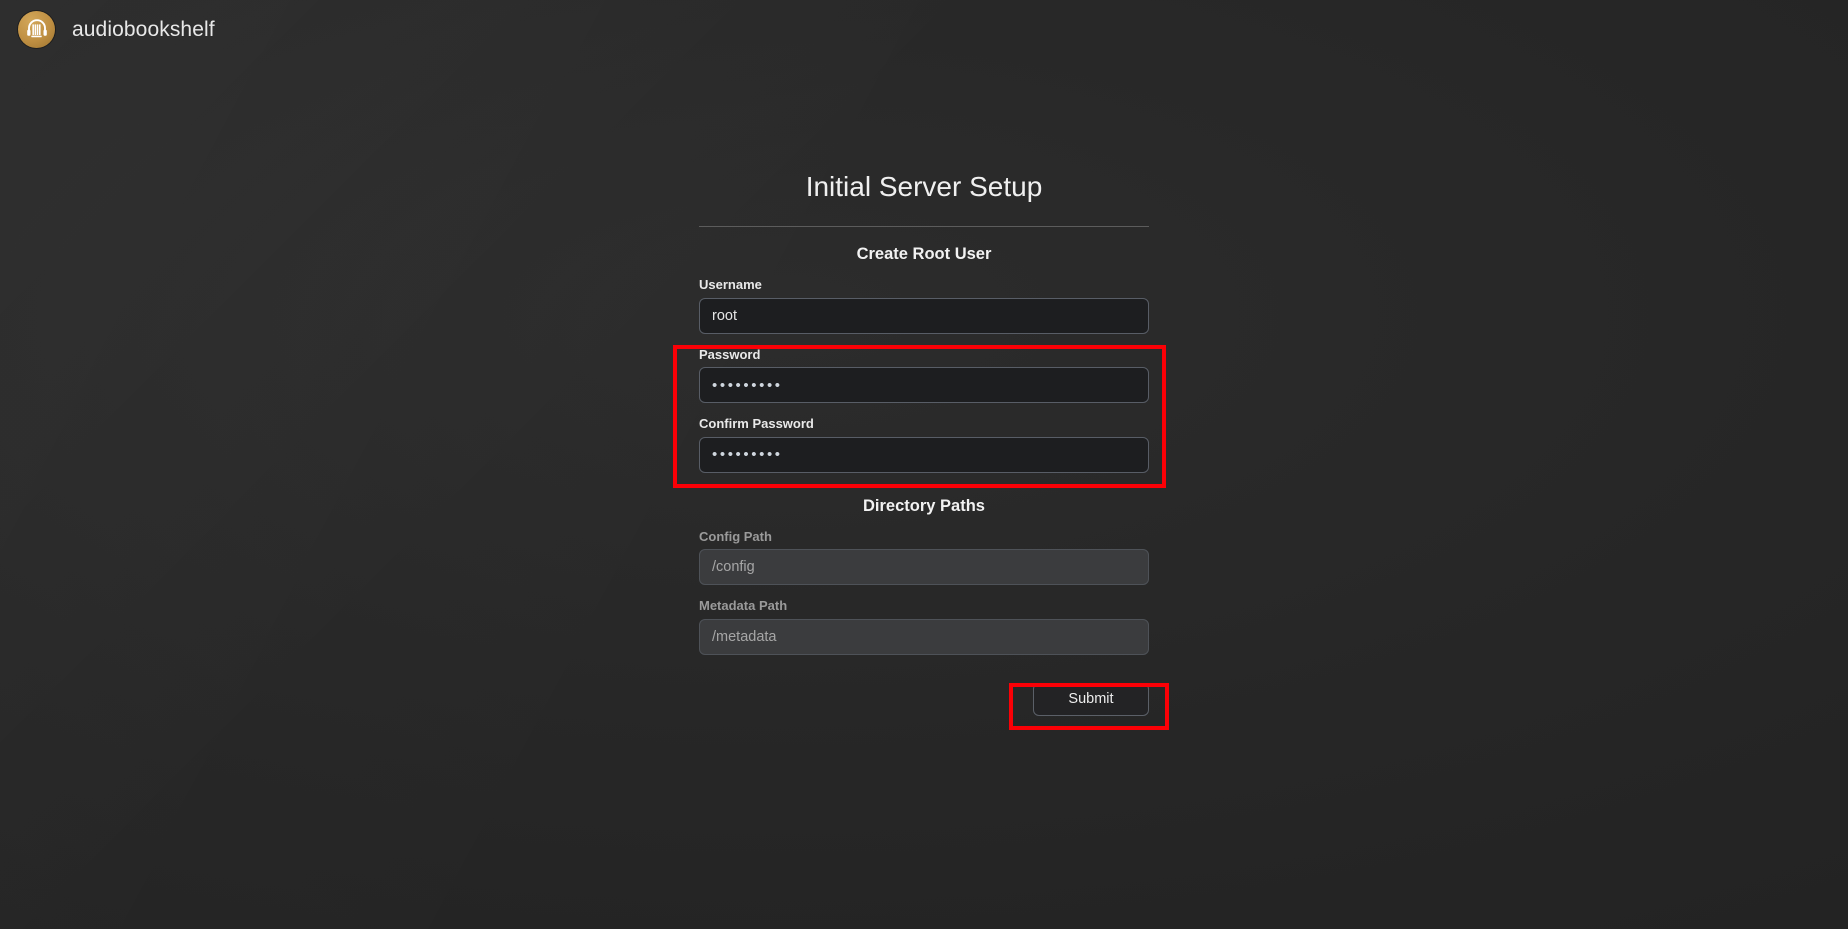  Describe the element at coordinates (735, 536) in the screenshot. I see `config-path-label: Config Path` at that location.